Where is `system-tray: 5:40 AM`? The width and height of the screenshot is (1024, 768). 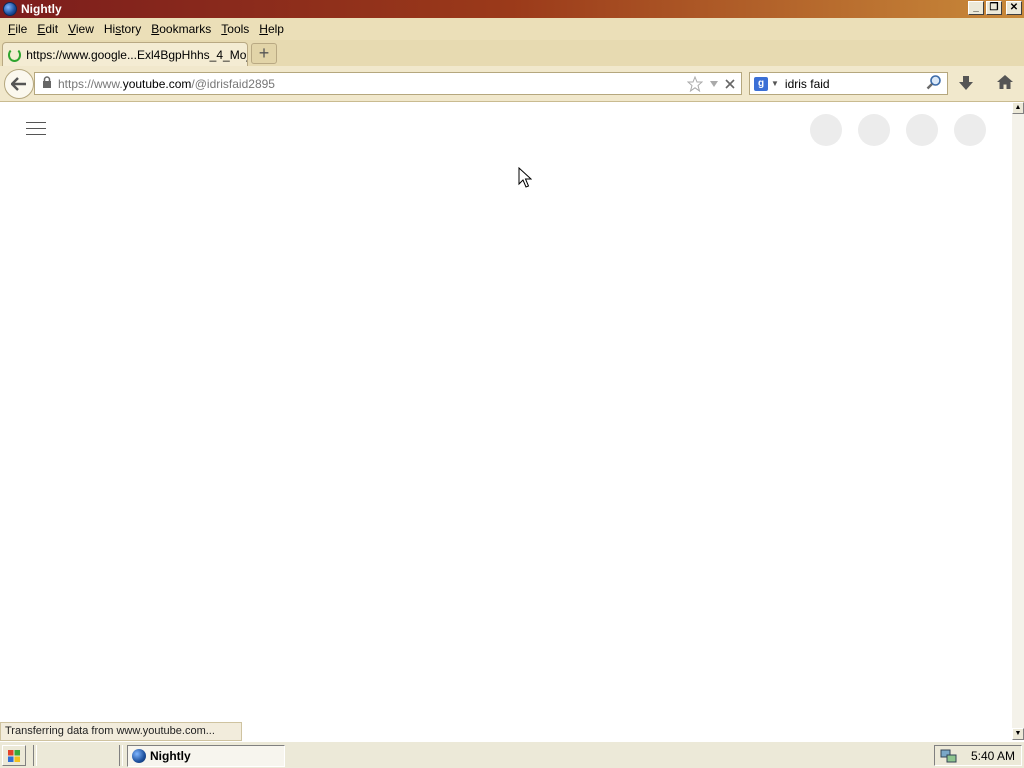
system-tray: 5:40 AM is located at coordinates (978, 755).